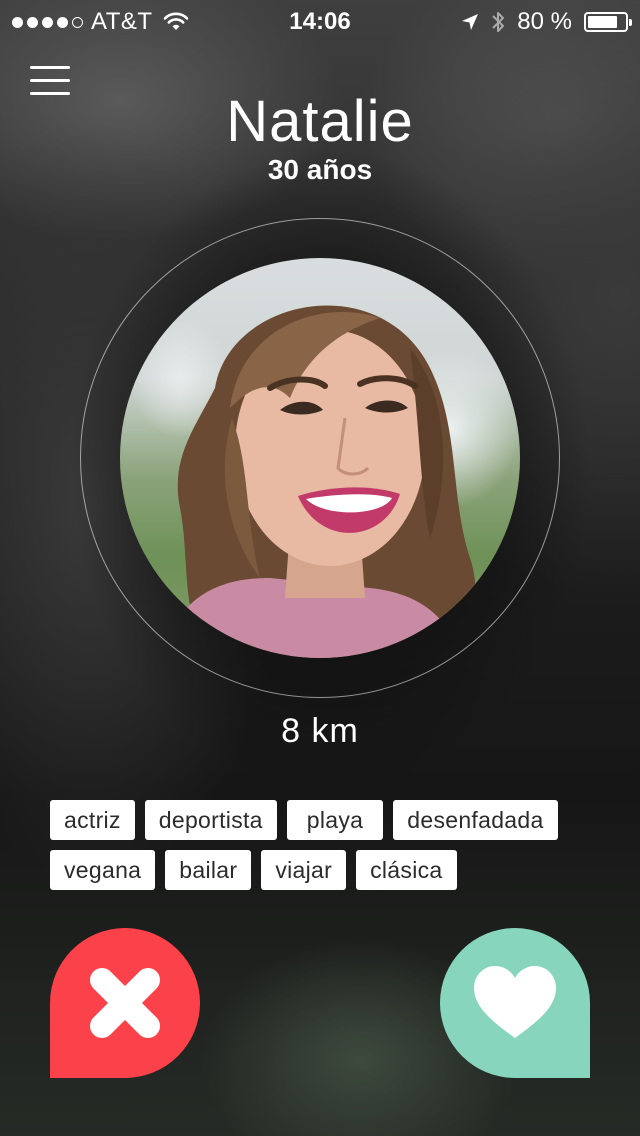 The width and height of the screenshot is (640, 1136). What do you see at coordinates (602, 22) in the screenshot?
I see `battery-level-fill` at bounding box center [602, 22].